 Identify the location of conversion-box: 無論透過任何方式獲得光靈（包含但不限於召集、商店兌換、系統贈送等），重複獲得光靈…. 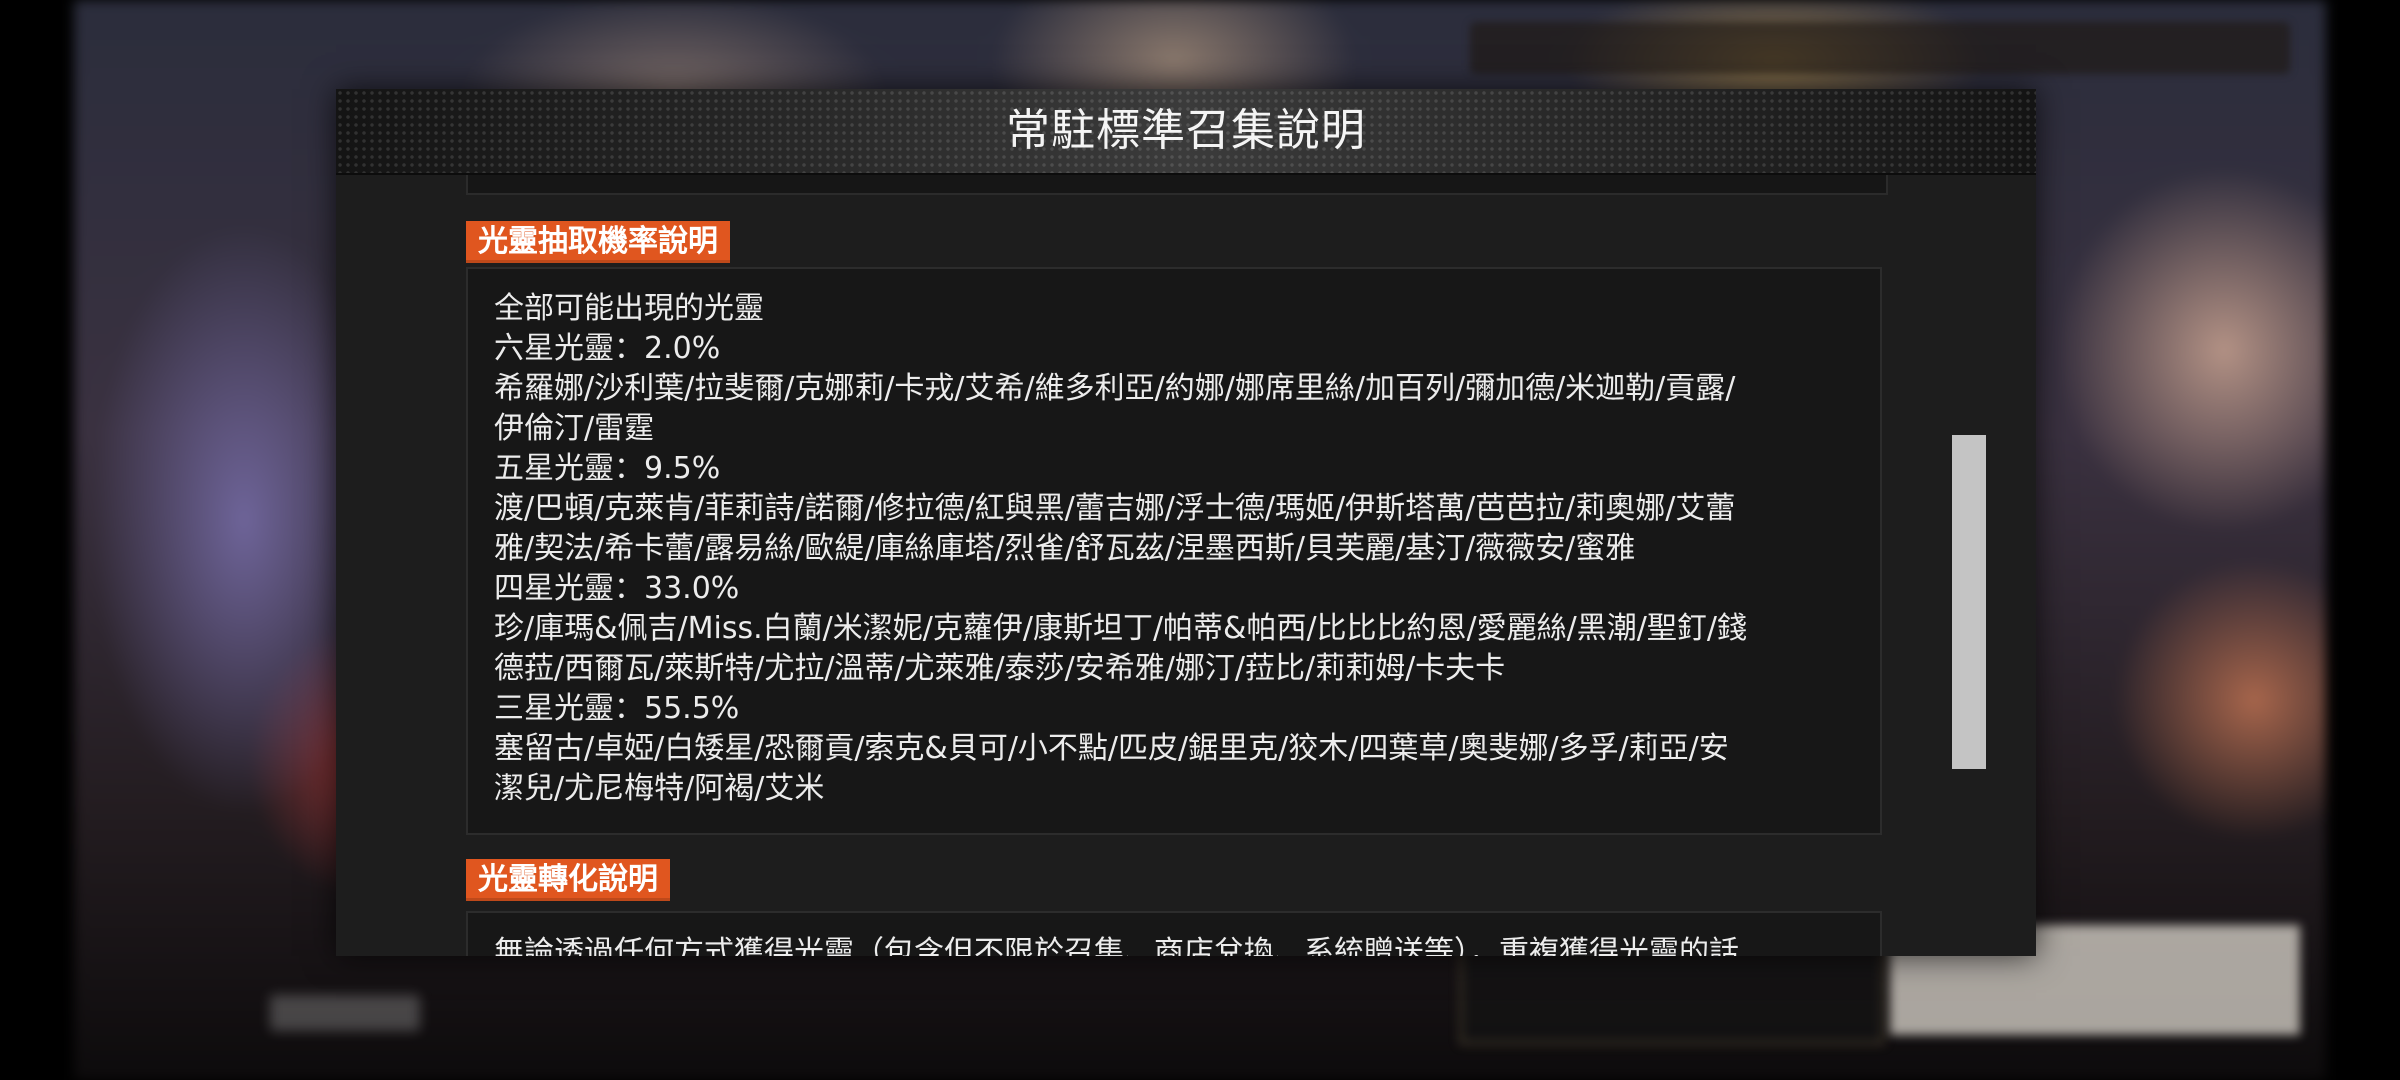
(1174, 933).